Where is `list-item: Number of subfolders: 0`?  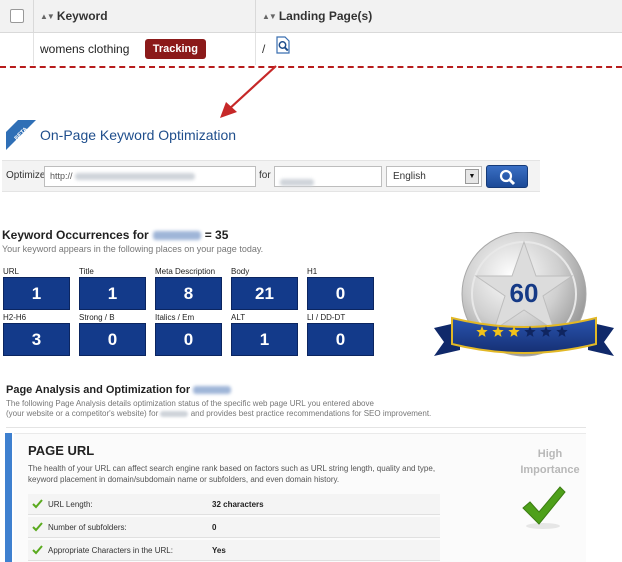 list-item: Number of subfolders: 0 is located at coordinates (234, 527).